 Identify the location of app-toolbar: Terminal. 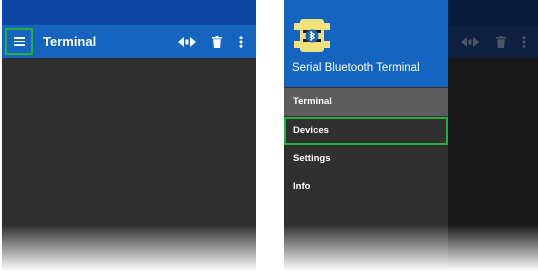
(129, 41).